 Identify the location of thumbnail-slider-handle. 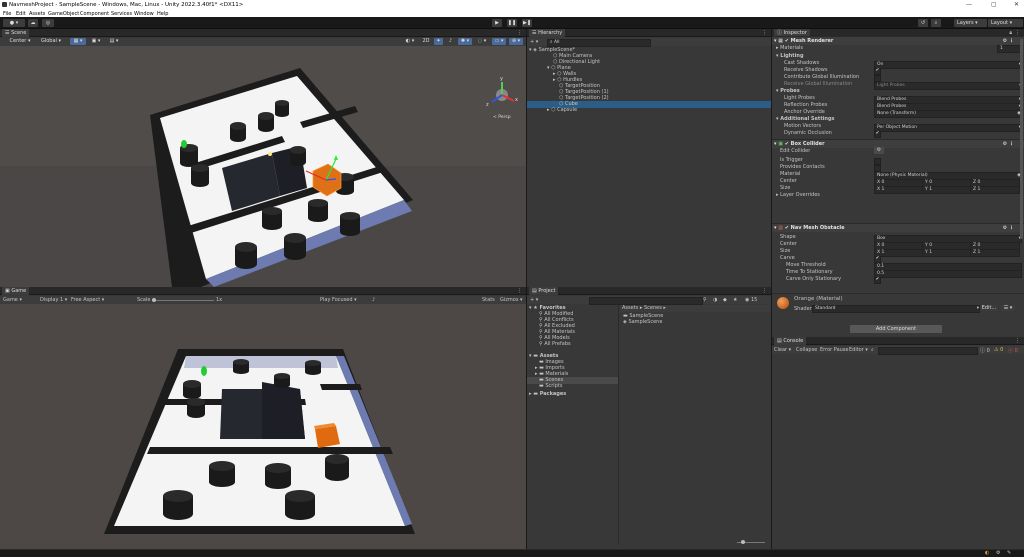
(743, 542).